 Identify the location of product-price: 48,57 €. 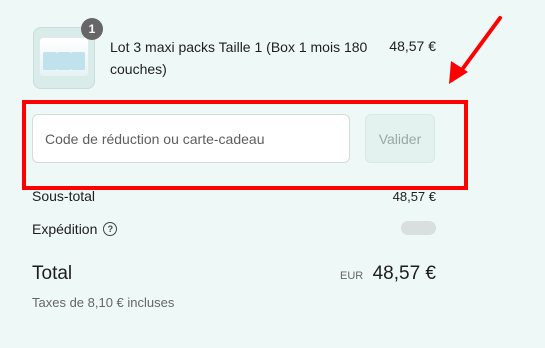
(412, 46).